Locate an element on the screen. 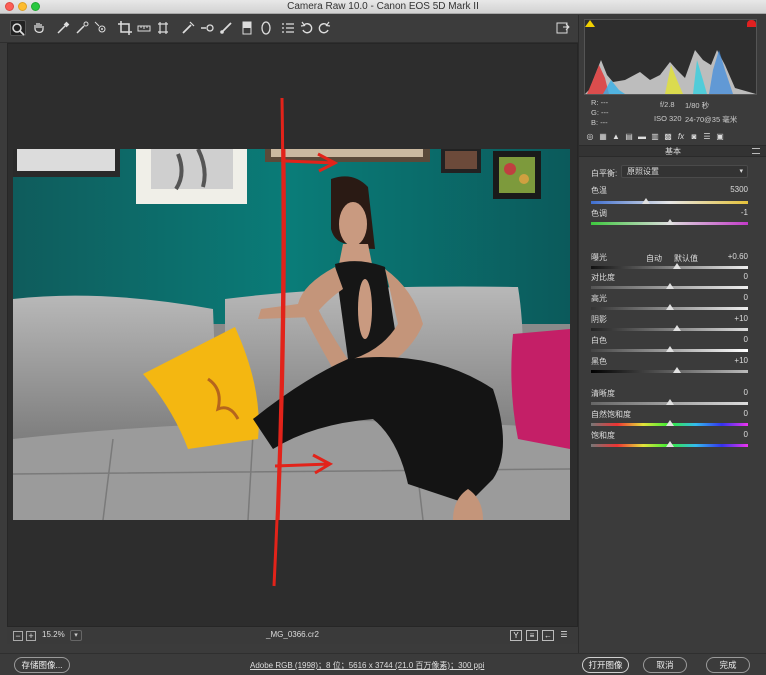 Image resolution: width=766 pixels, height=675 pixels. temp-value: 5300 is located at coordinates (728, 189).